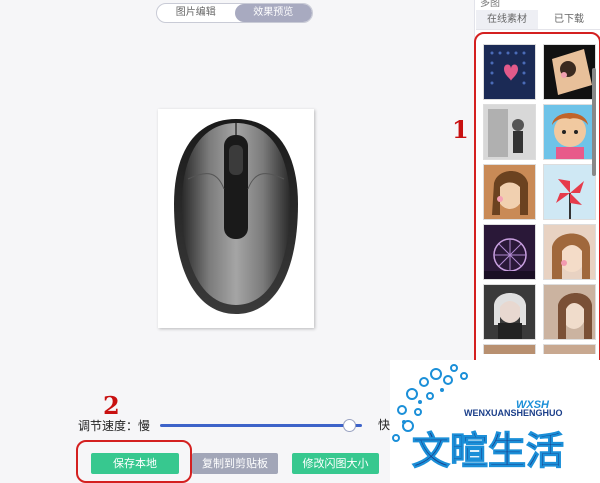  I want to click on resize-gif-button: 修改闪图大小, so click(335, 463).